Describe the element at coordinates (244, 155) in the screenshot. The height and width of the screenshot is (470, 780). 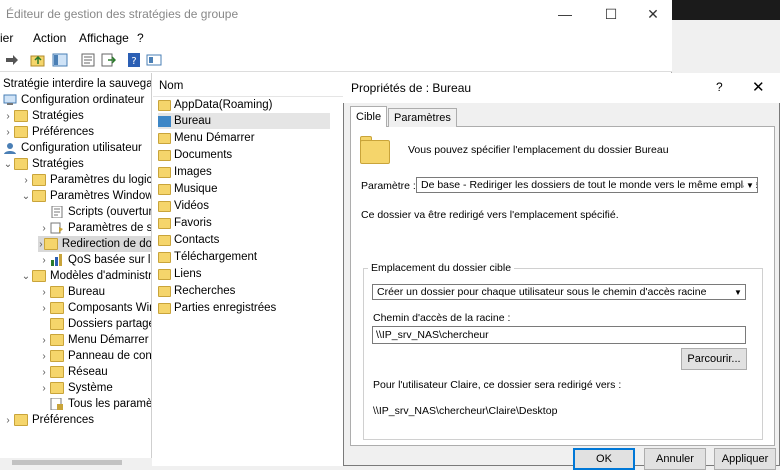
I see `list-item: Documents` at that location.